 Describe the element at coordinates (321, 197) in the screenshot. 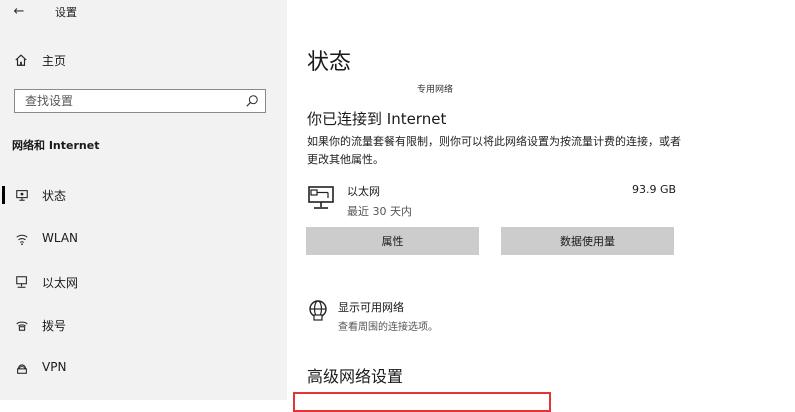

I see `ethernet-monitor-icon` at that location.